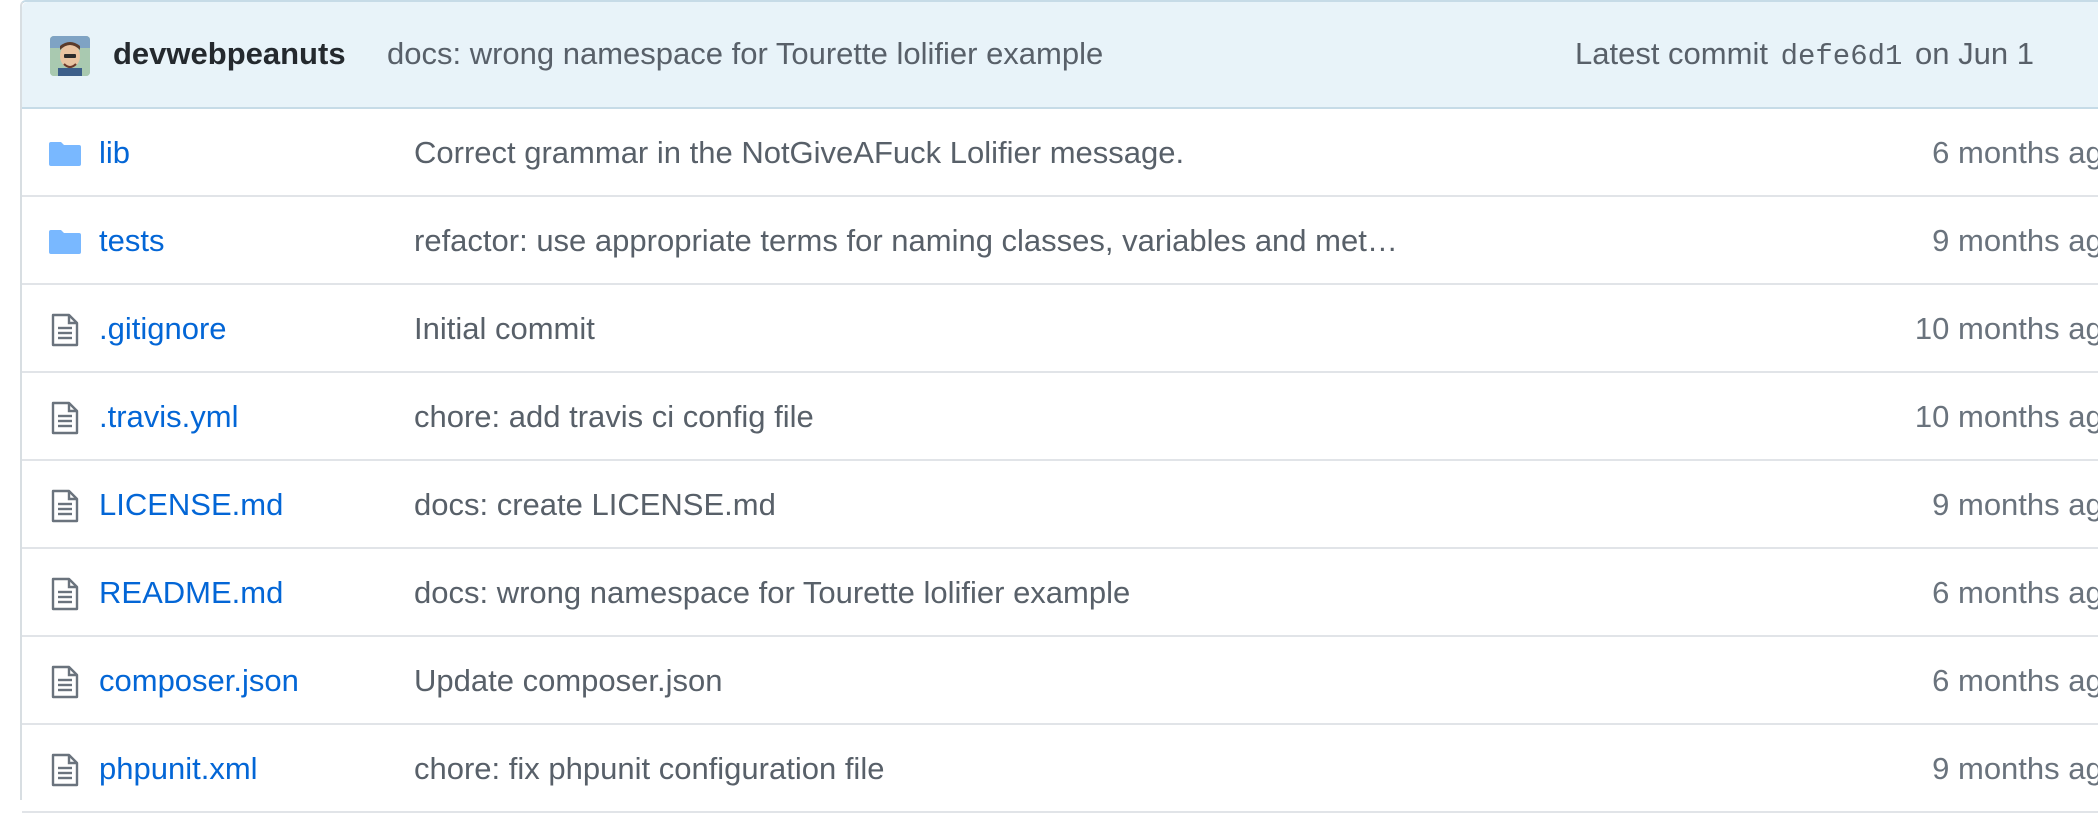 The image size is (2098, 813). I want to click on file-name-link: composer.json, so click(199, 681).